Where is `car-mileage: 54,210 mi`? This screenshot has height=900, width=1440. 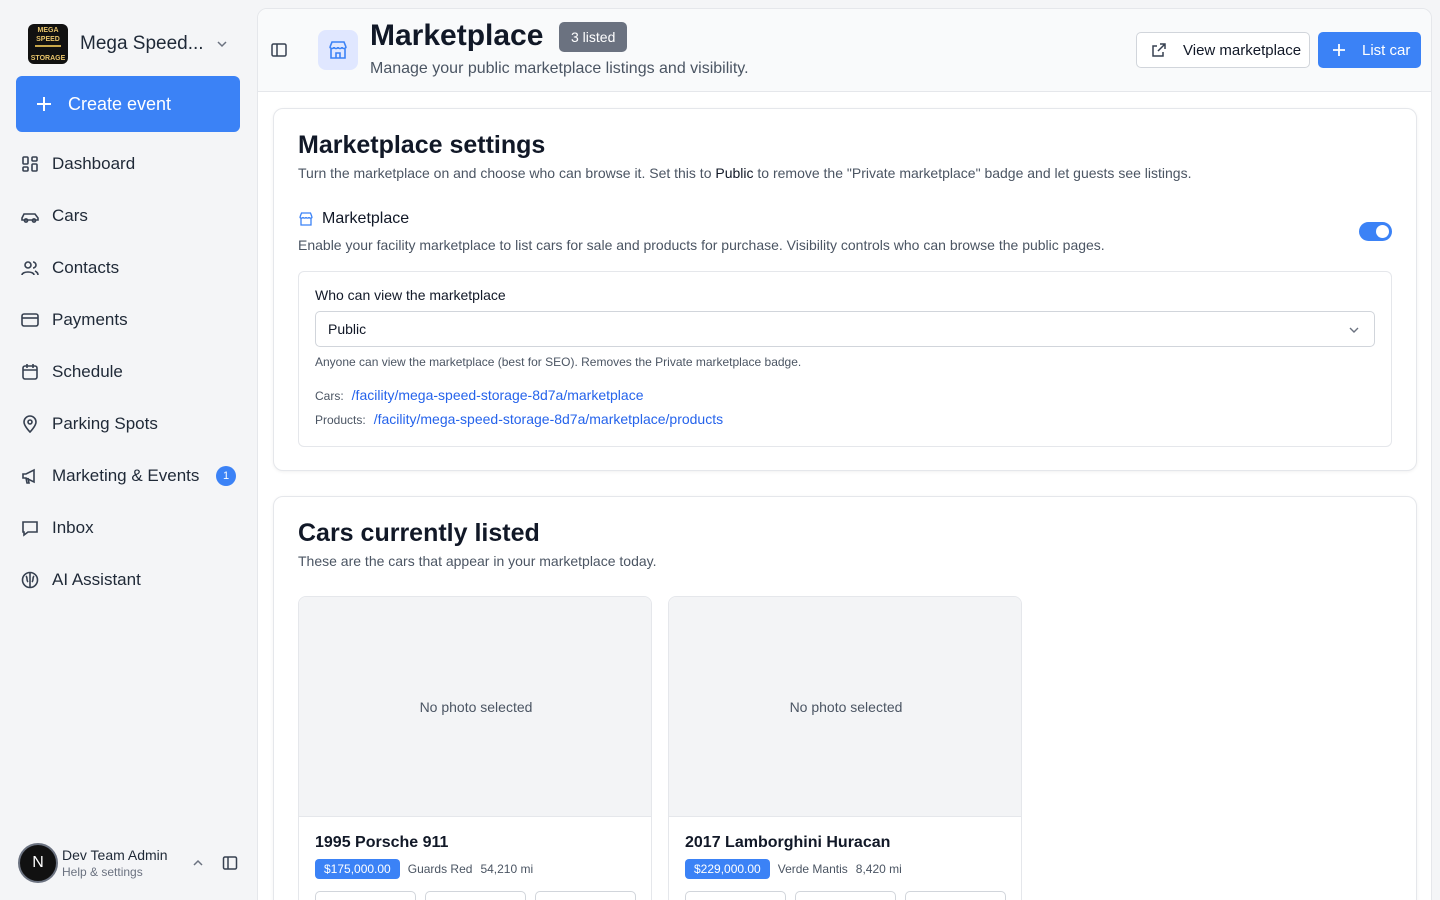 car-mileage: 54,210 mi is located at coordinates (507, 869).